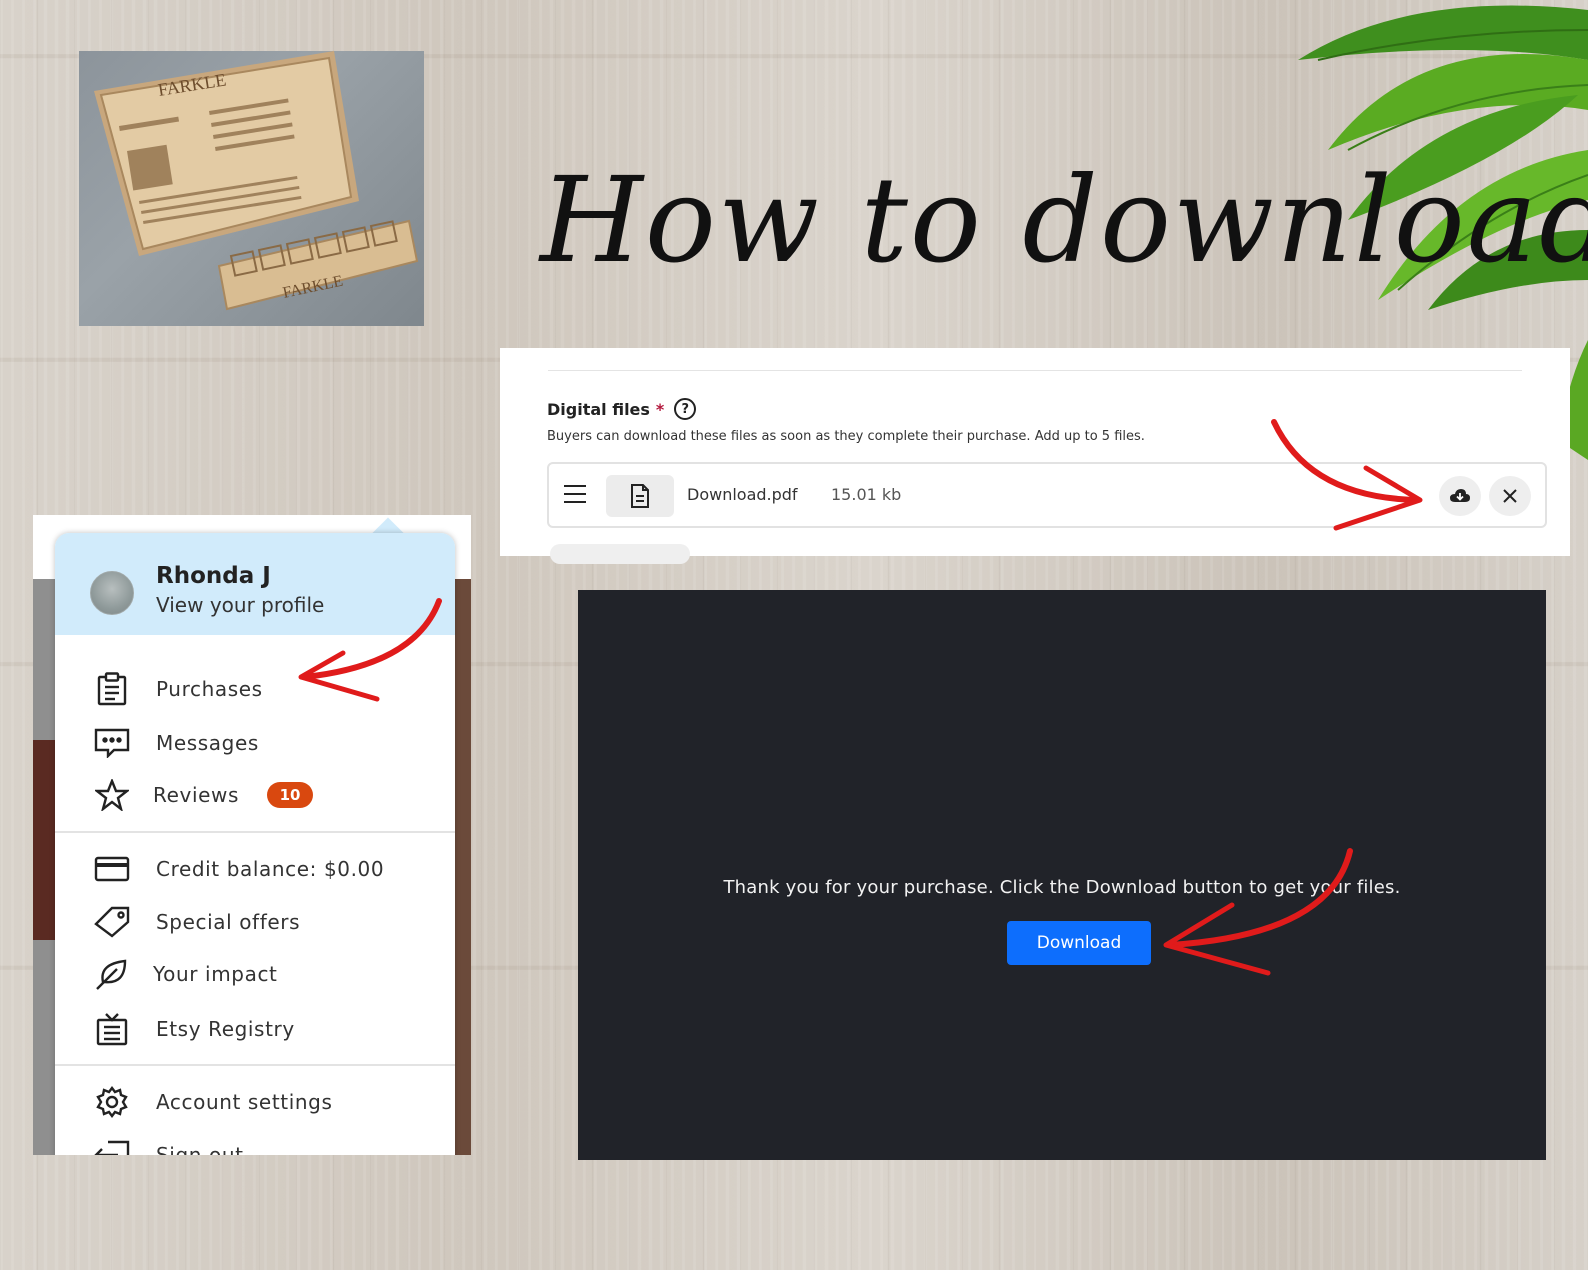 The width and height of the screenshot is (1588, 1270). I want to click on tag-icon, so click(112, 922).